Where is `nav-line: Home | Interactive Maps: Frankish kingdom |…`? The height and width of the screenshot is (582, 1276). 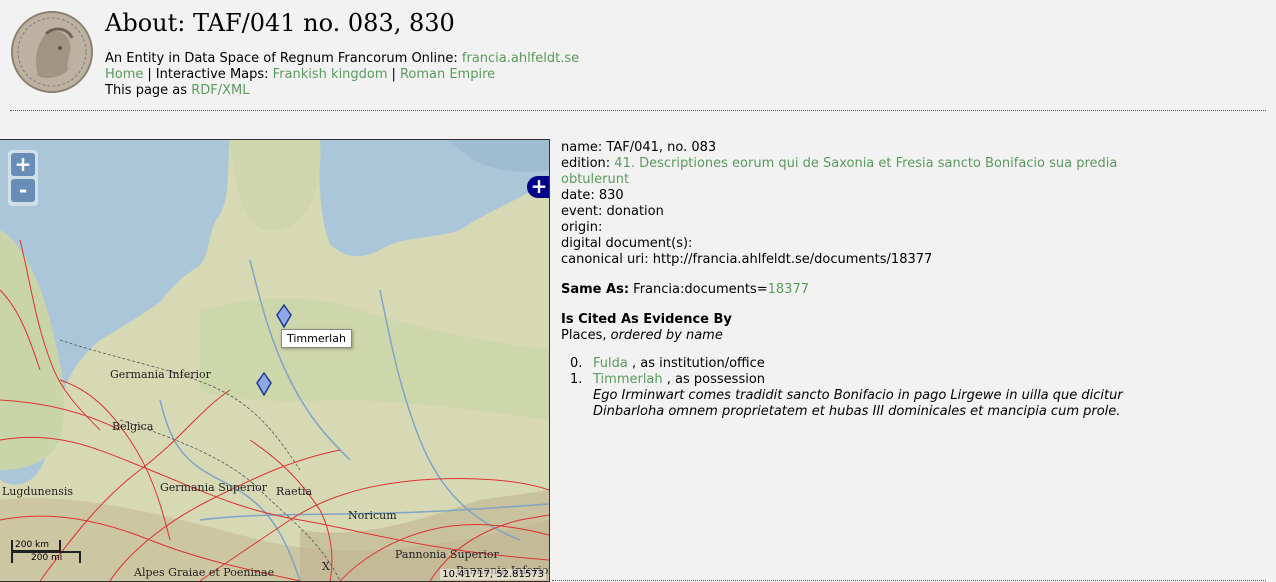 nav-line: Home | Interactive Maps: Frankish kingdom |… is located at coordinates (300, 74).